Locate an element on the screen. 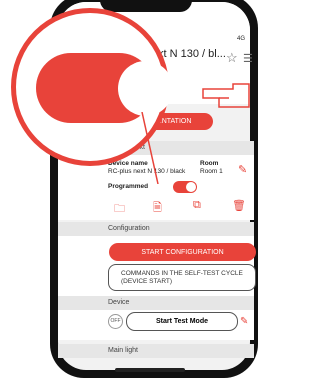 The width and height of the screenshot is (320, 382). off-button: OFF is located at coordinates (115, 321).